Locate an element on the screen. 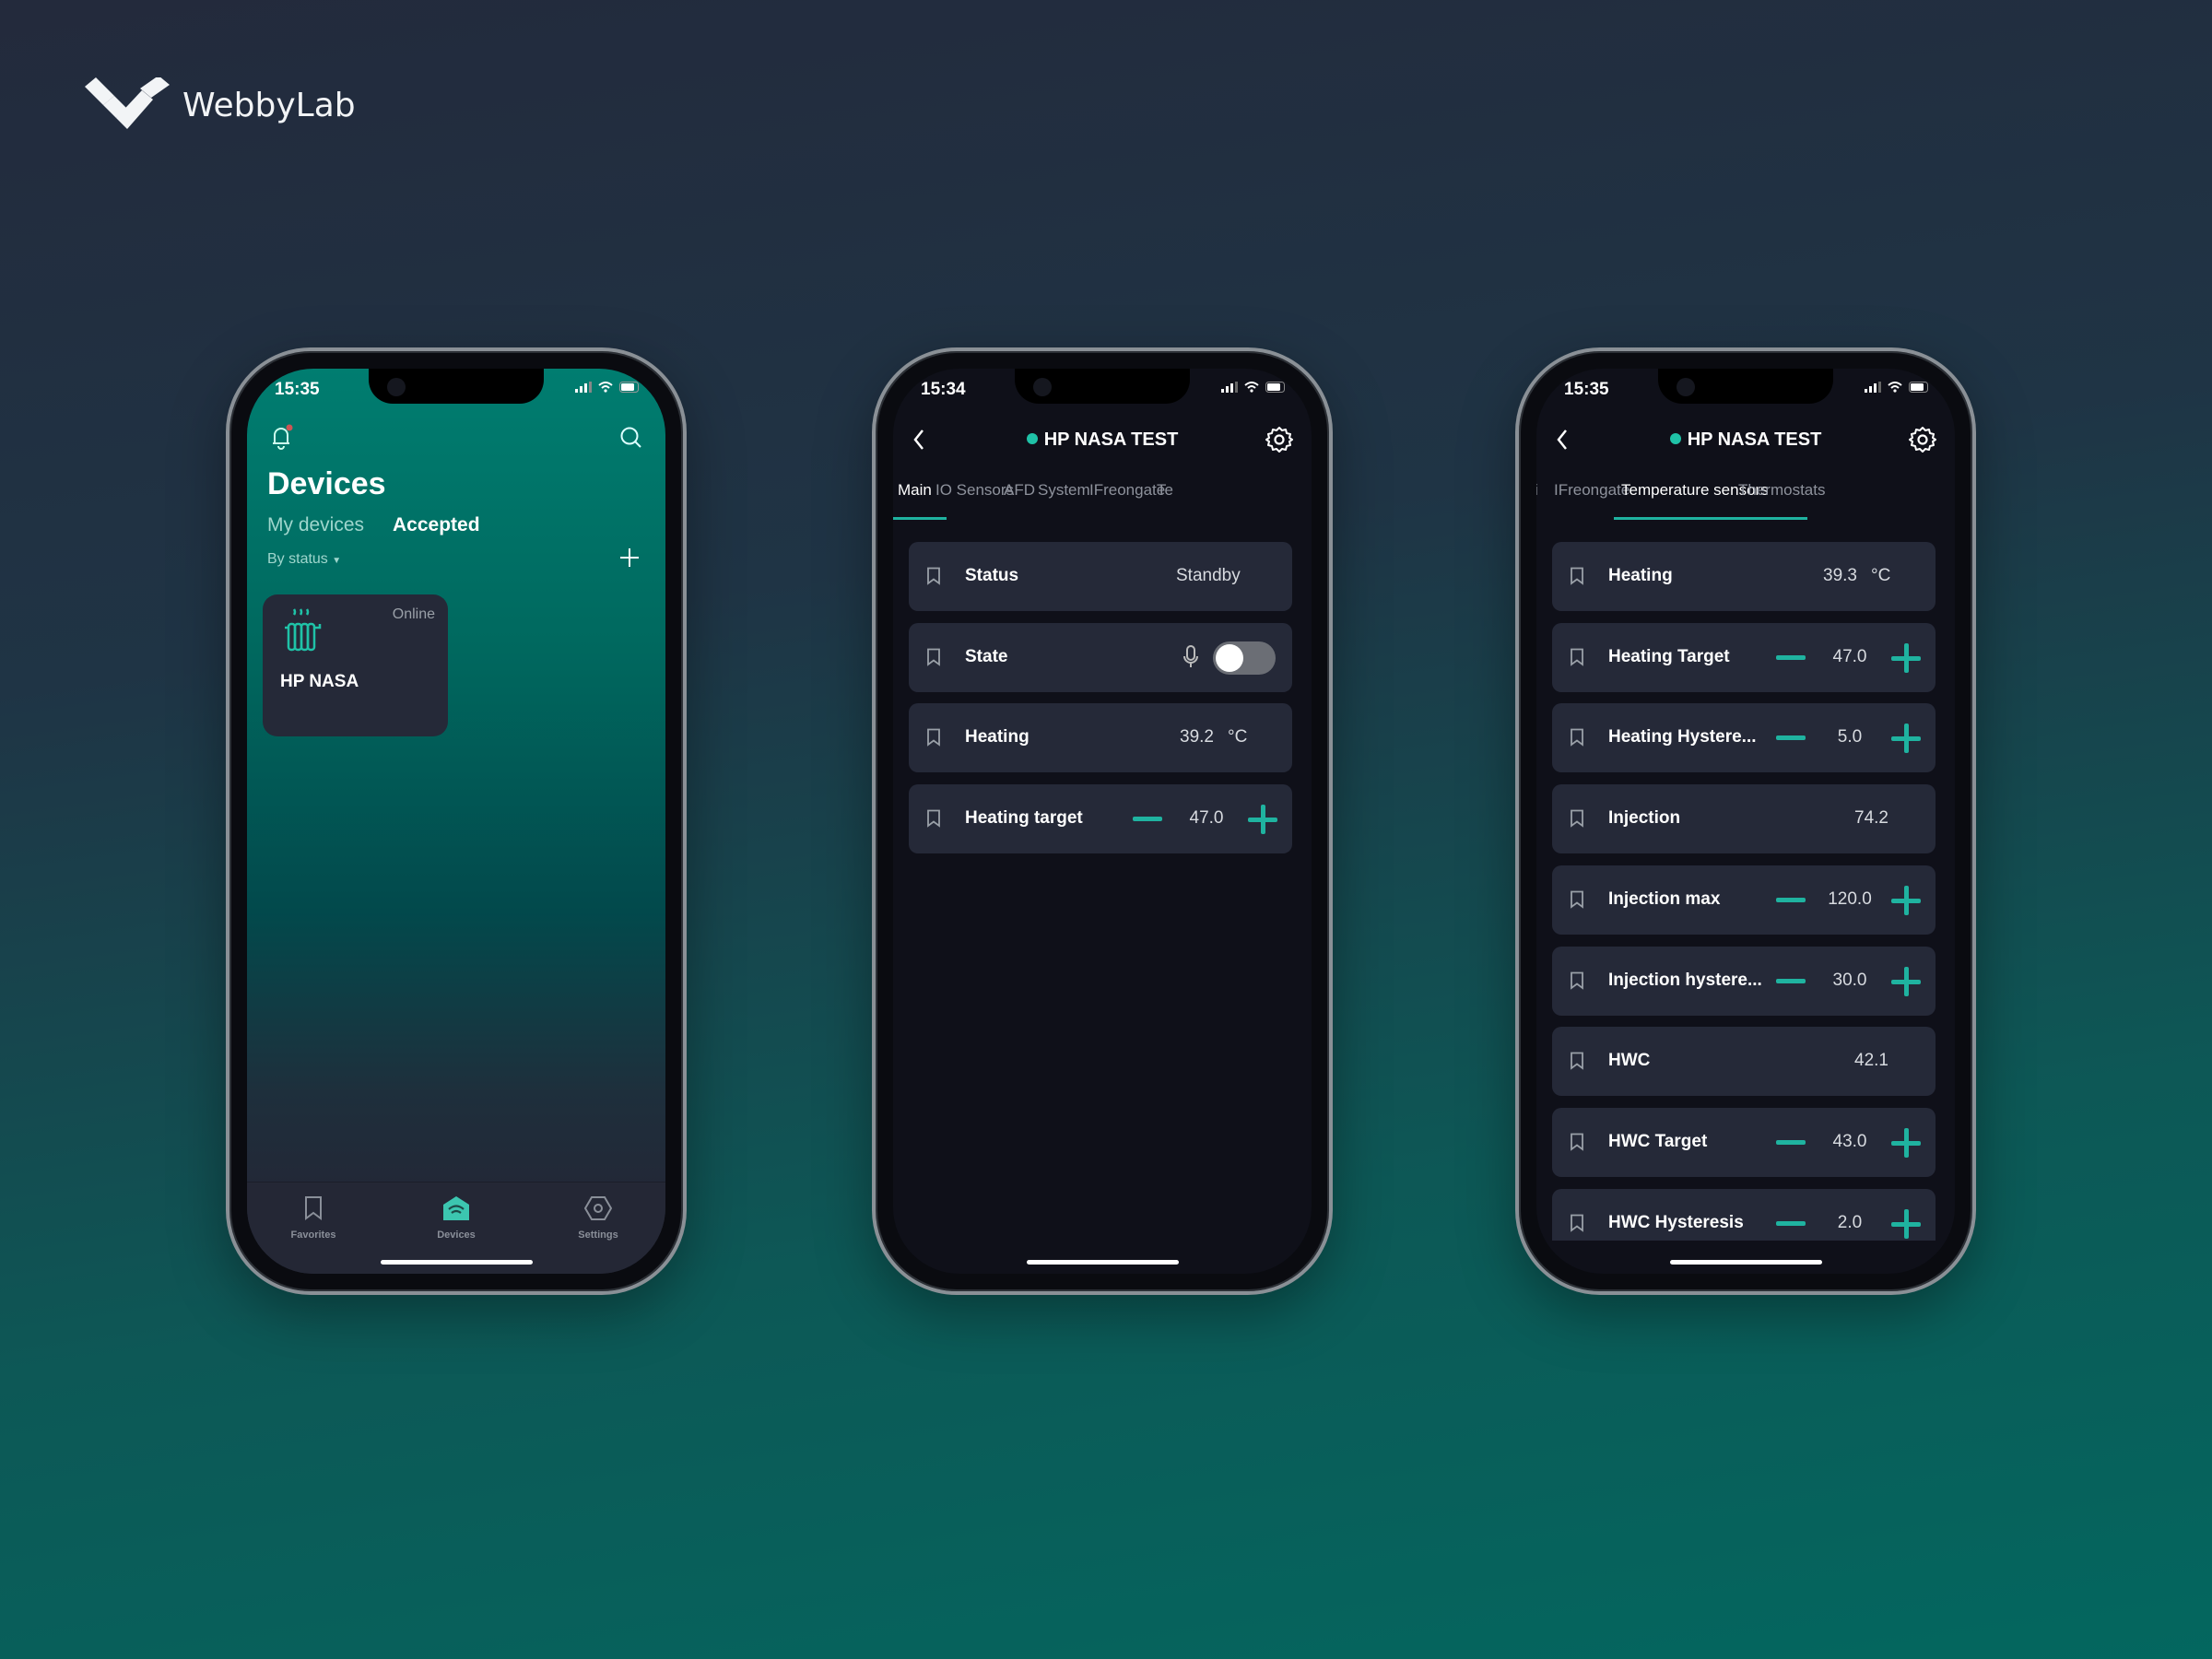  radiator-icon is located at coordinates (303, 630).